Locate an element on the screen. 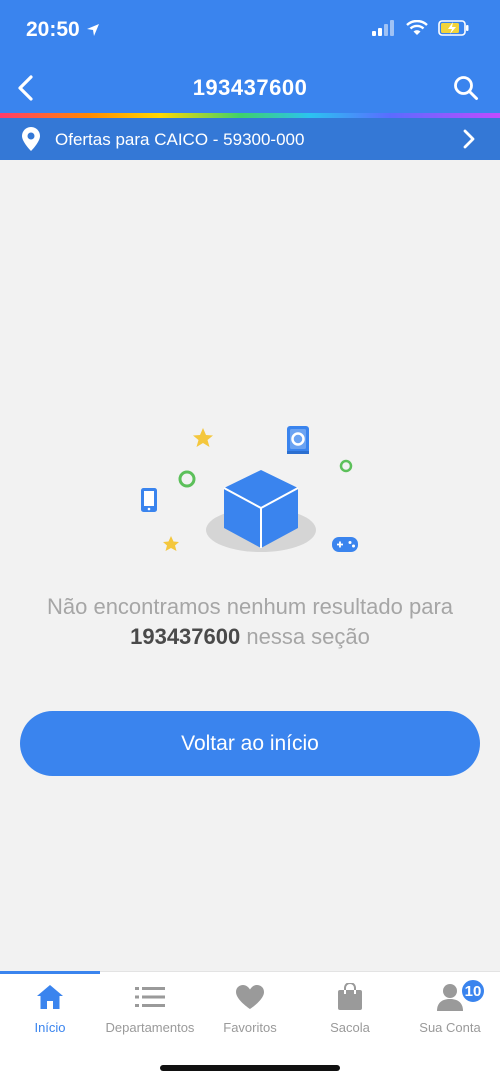 The image size is (500, 1082). battery-icon is located at coordinates (453, 28).